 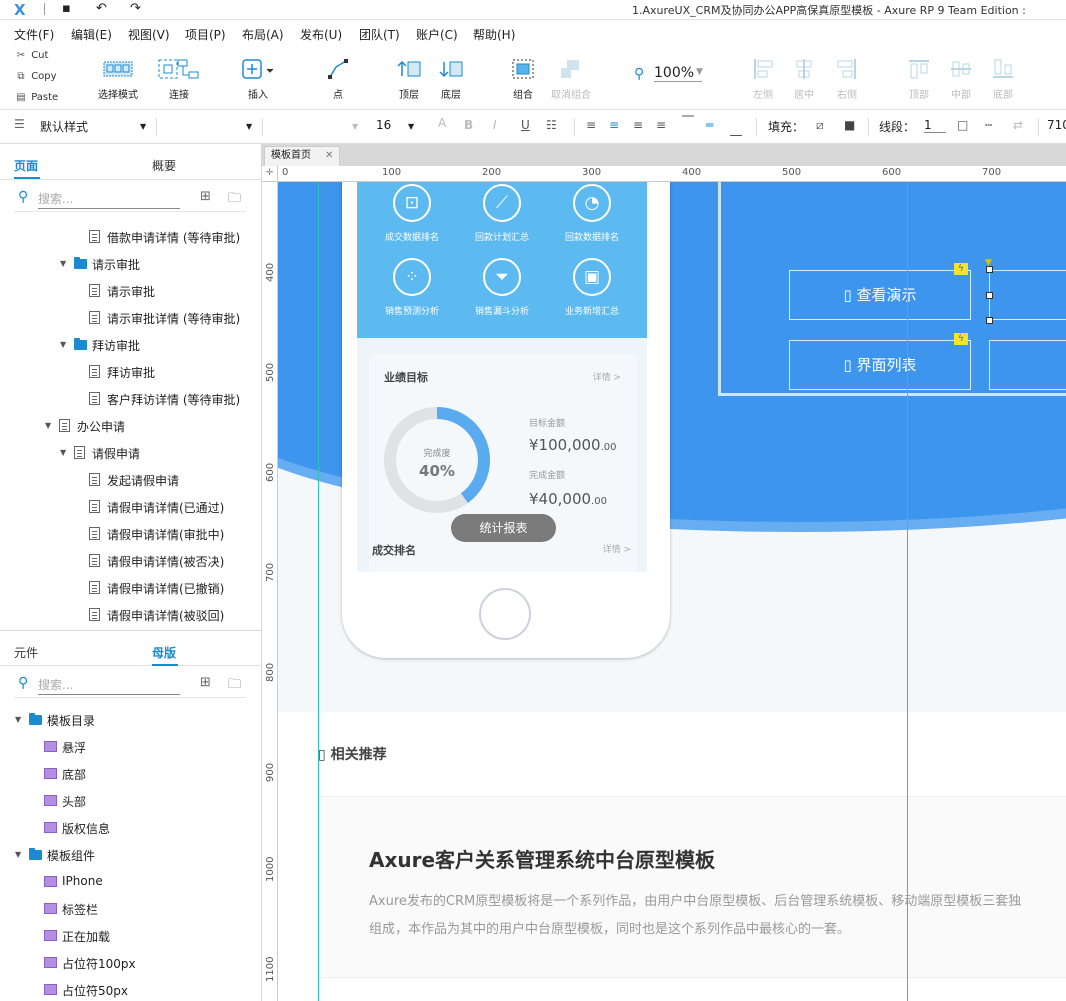 What do you see at coordinates (437, 34) in the screenshot?
I see `menu-account: 账户(C)` at bounding box center [437, 34].